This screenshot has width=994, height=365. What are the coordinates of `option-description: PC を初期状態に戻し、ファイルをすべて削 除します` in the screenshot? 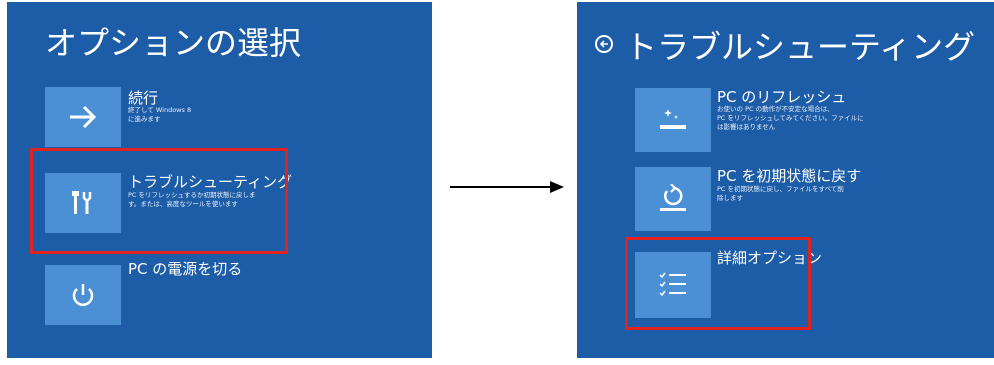 It's located at (780, 193).